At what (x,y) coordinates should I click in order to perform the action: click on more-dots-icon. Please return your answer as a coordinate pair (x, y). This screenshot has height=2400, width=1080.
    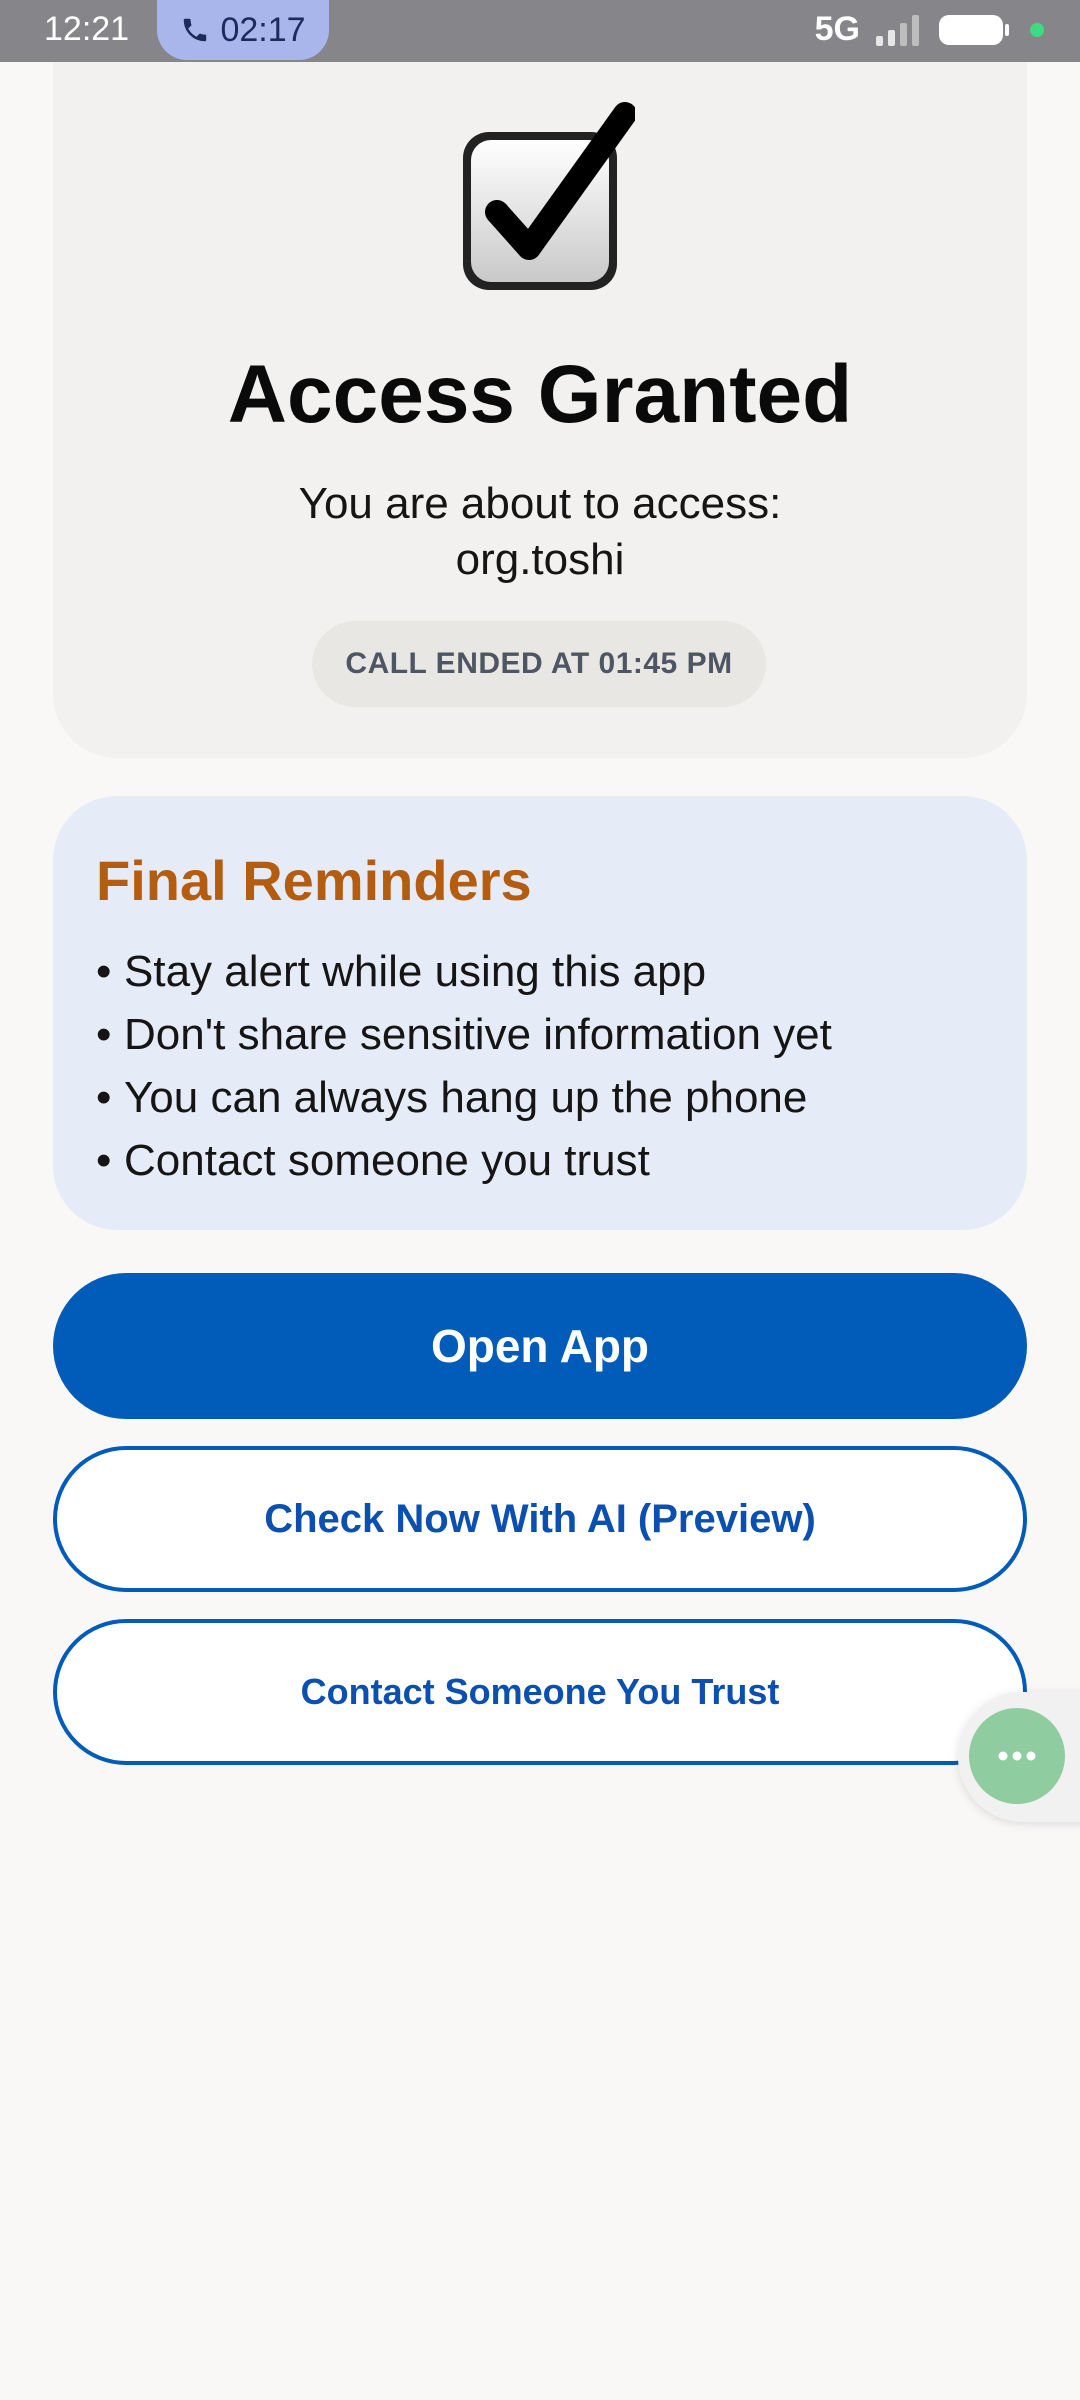
    Looking at the image, I should click on (1017, 1756).